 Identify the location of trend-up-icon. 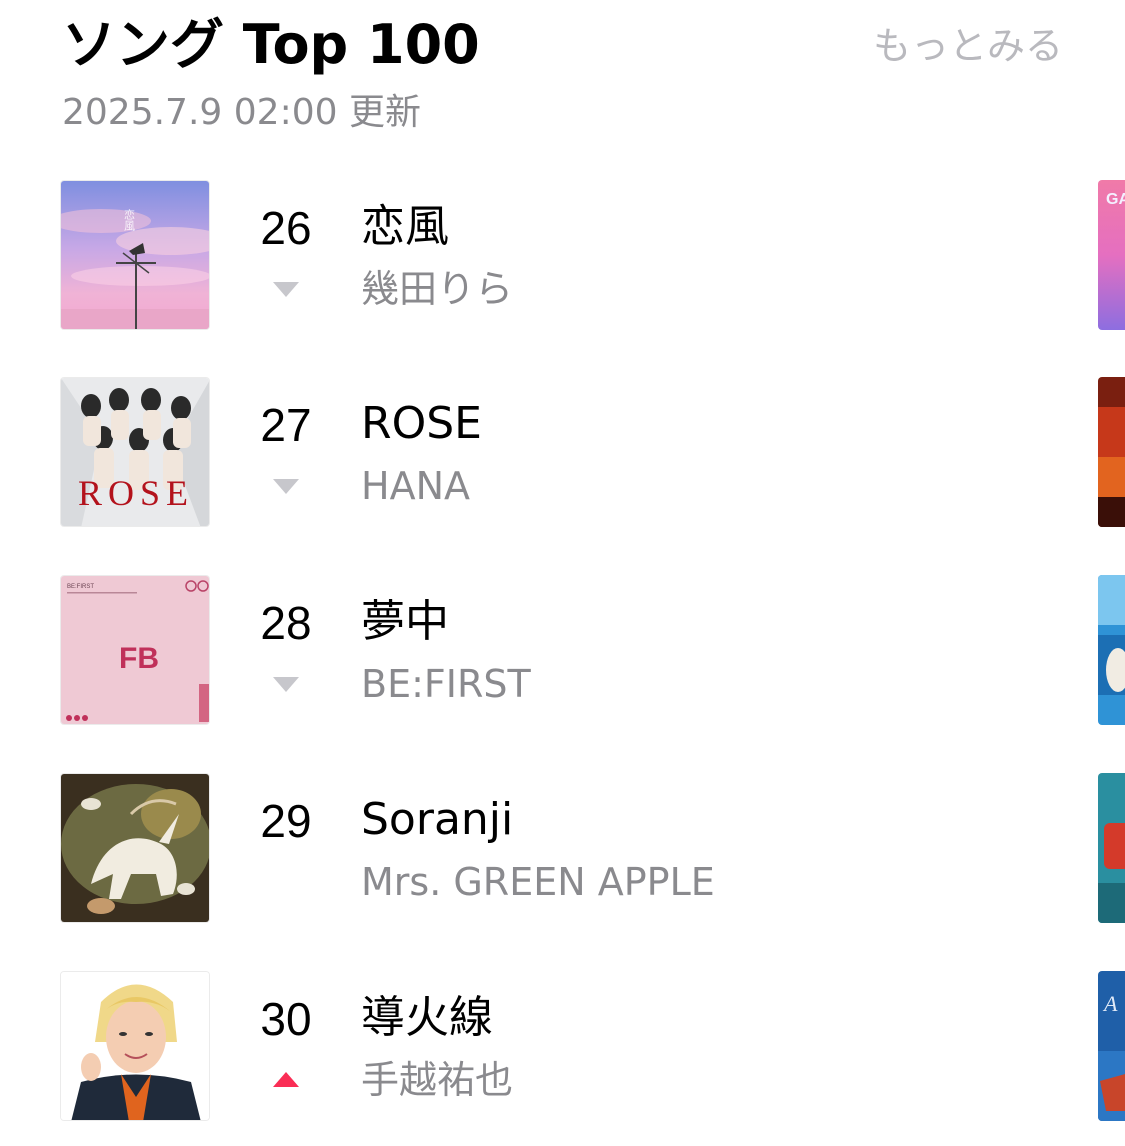
(286, 1079).